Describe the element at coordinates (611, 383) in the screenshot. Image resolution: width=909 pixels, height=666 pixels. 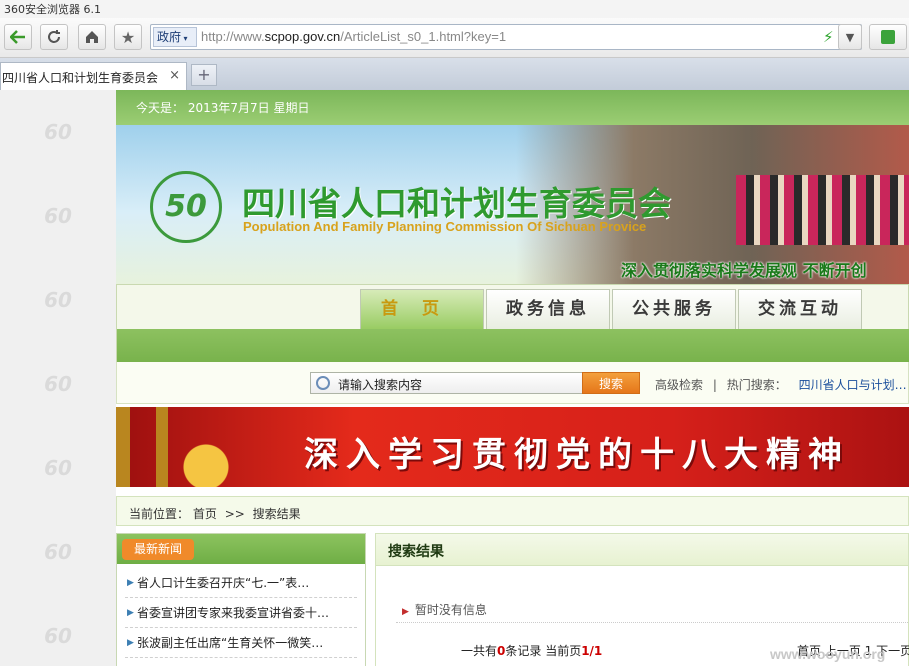
I see `search-button: 搜索` at that location.